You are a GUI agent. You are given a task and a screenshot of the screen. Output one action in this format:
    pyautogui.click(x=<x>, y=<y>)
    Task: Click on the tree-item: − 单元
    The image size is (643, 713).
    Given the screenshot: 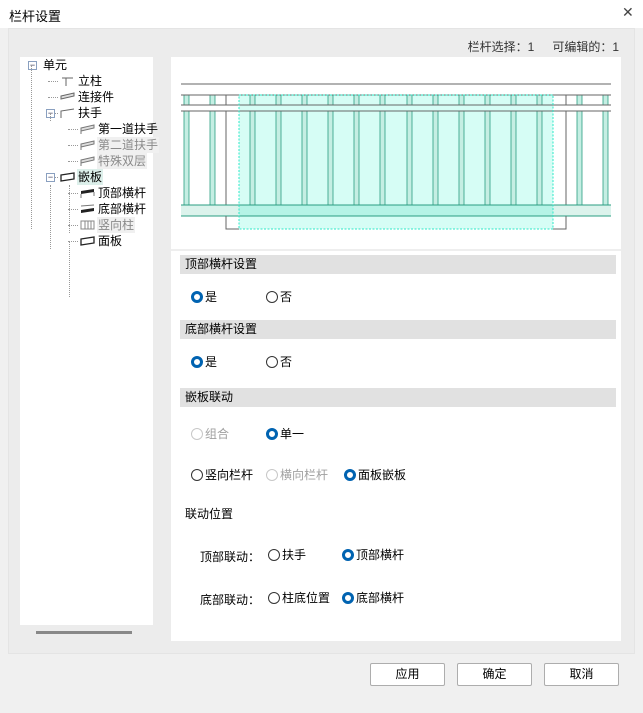 What is the action you would take?
    pyautogui.click(x=86, y=65)
    